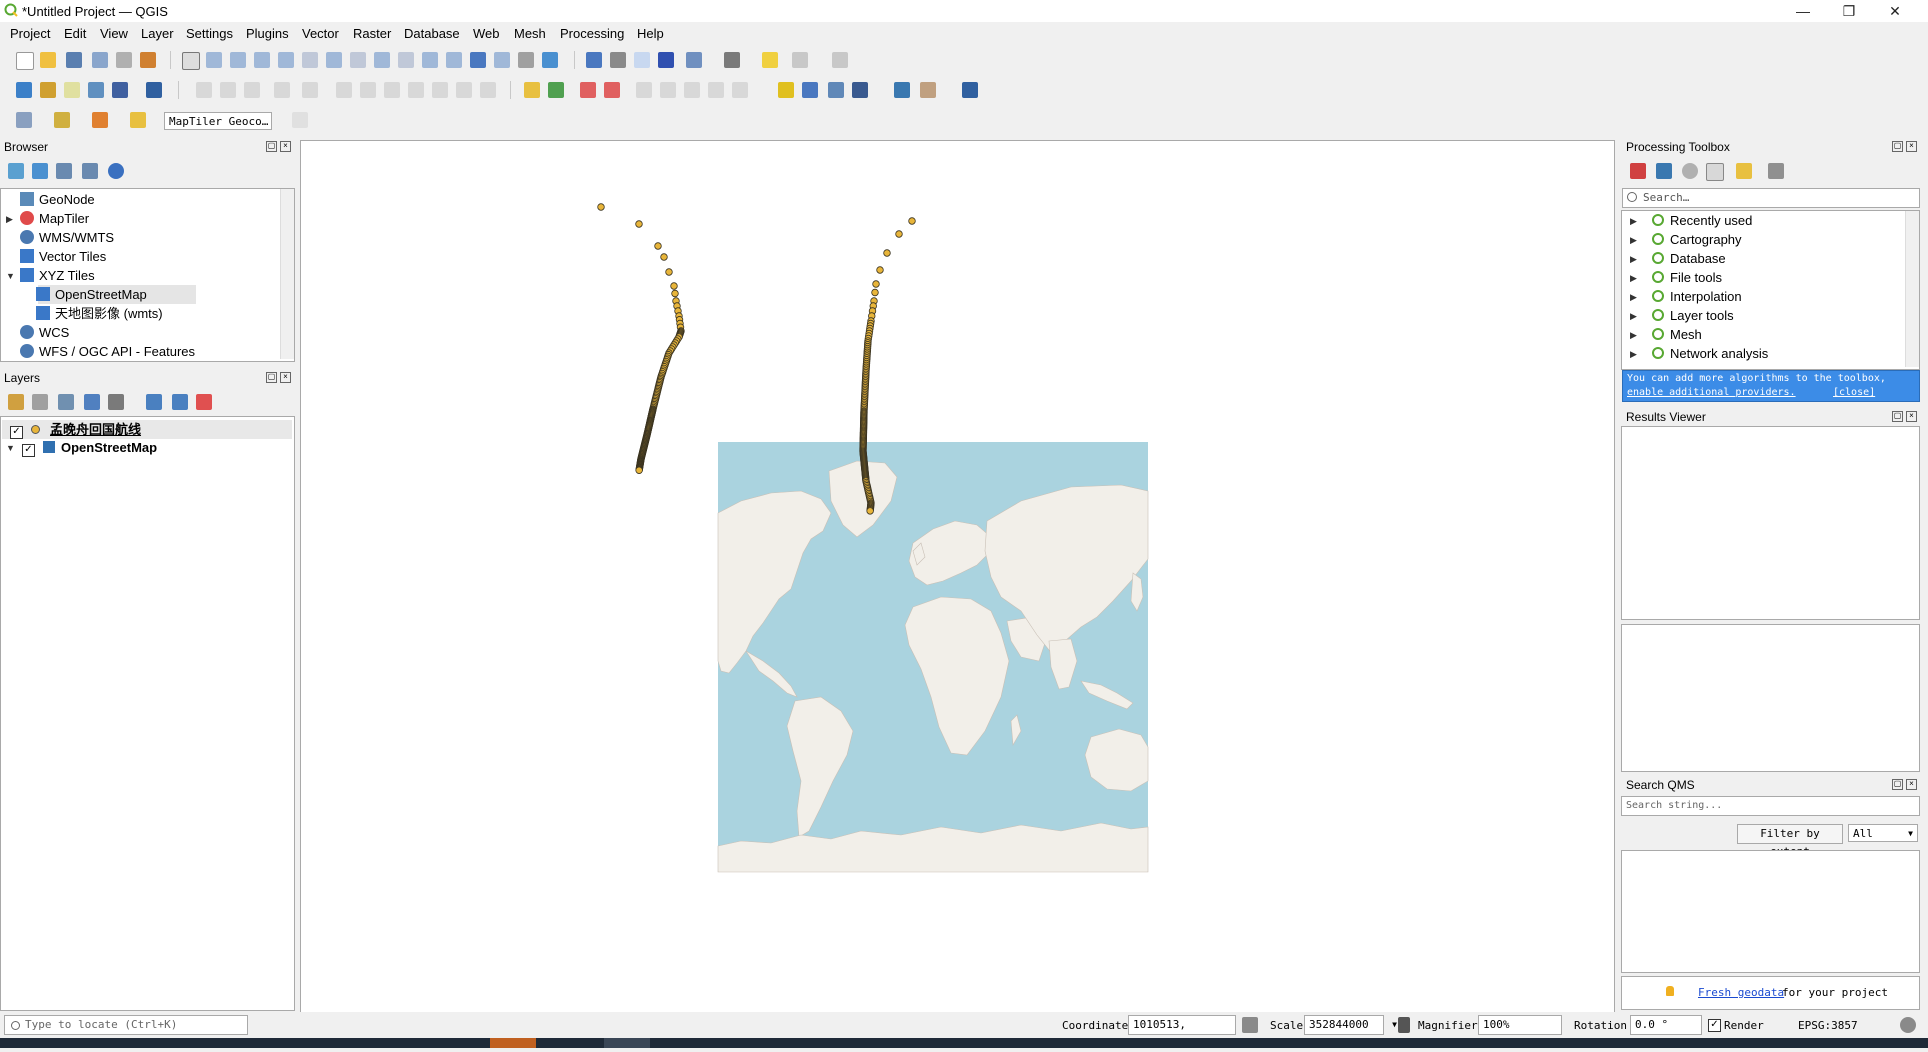 The width and height of the screenshot is (1928, 1052). I want to click on data-source-manager-icon, so click(24, 90).